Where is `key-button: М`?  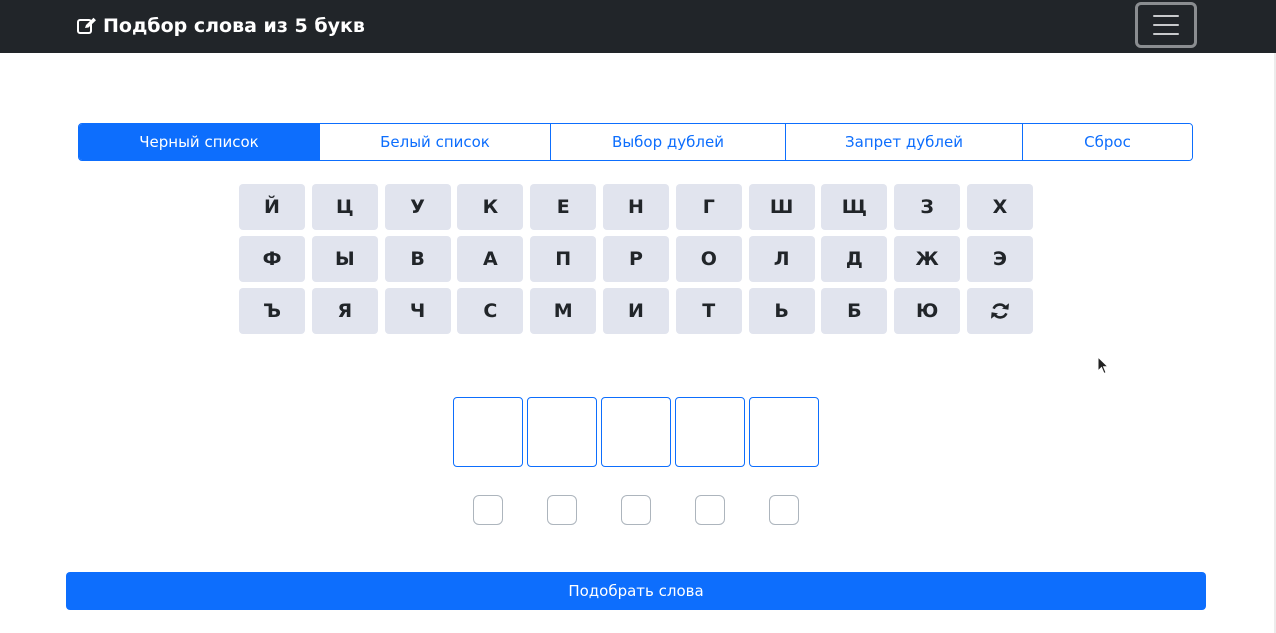
key-button: М is located at coordinates (563, 311).